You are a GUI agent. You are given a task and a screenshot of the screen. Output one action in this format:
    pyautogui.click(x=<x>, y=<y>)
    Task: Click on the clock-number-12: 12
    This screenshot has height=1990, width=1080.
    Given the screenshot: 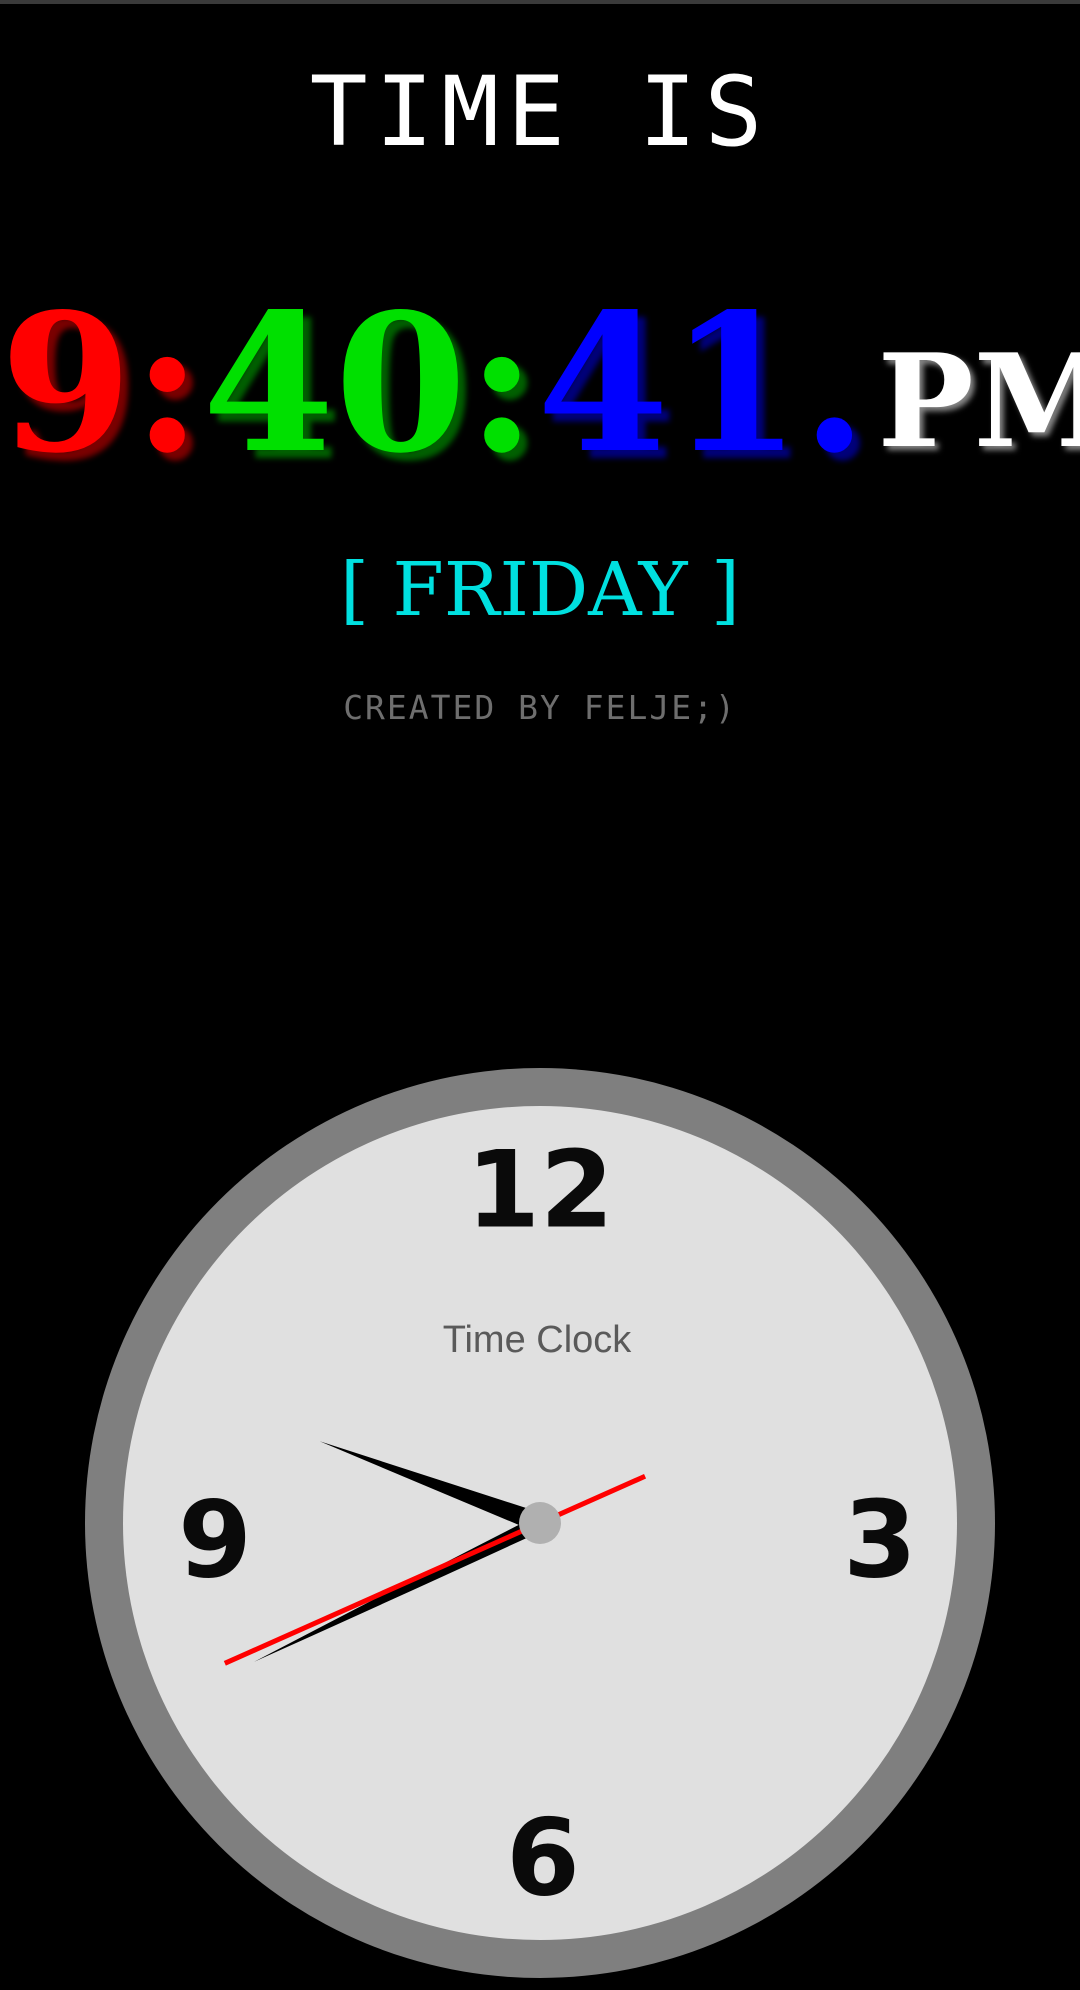 What is the action you would take?
    pyautogui.click(x=540, y=1190)
    